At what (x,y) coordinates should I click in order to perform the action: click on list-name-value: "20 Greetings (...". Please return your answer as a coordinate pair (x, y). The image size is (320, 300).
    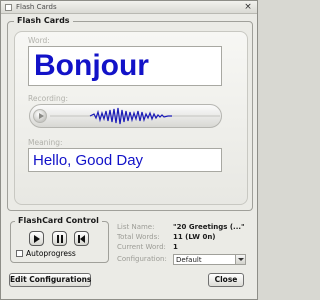
    Looking at the image, I should click on (209, 227).